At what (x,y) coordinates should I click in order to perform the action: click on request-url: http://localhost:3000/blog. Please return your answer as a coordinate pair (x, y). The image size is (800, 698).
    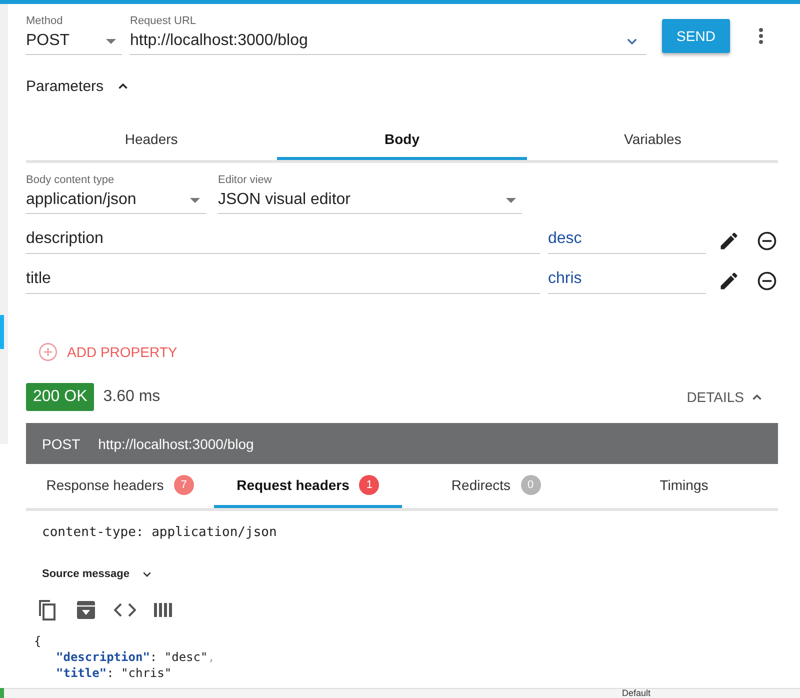
    Looking at the image, I should click on (176, 444).